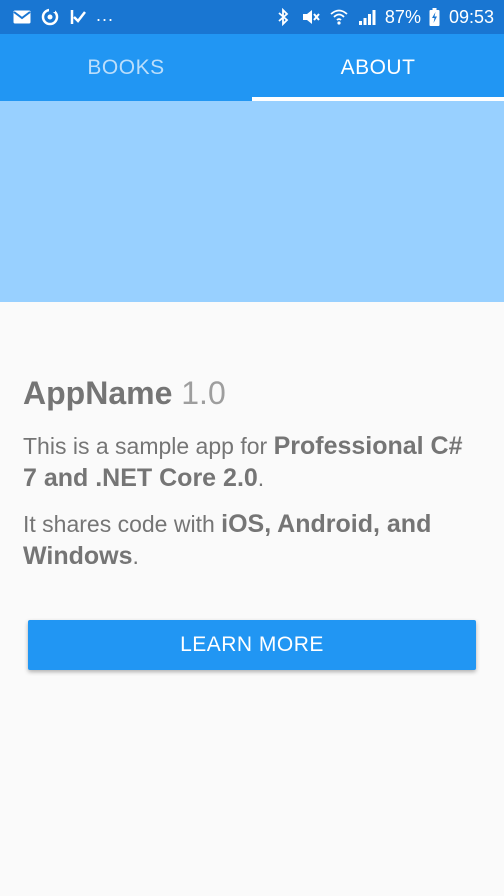 This screenshot has height=896, width=504. I want to click on battery-percent: 87%, so click(402, 16).